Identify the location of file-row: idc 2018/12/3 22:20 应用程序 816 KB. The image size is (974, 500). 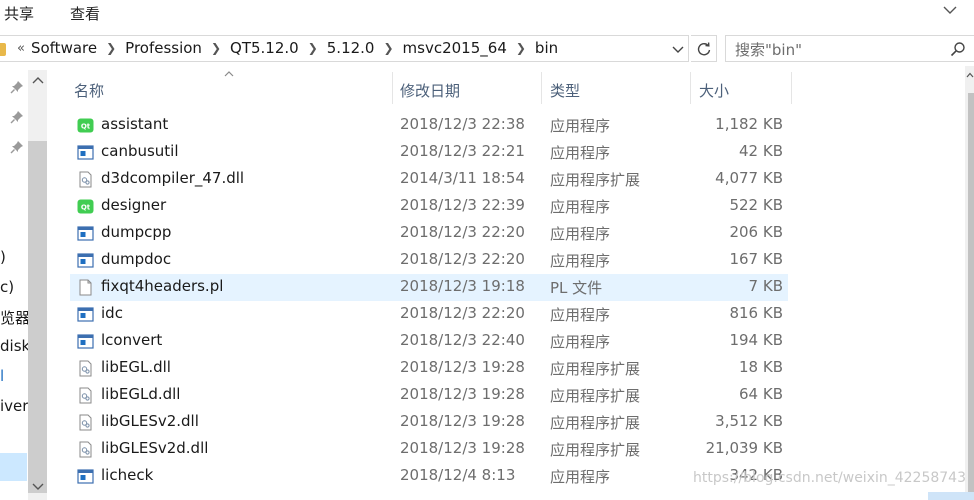
(429, 314).